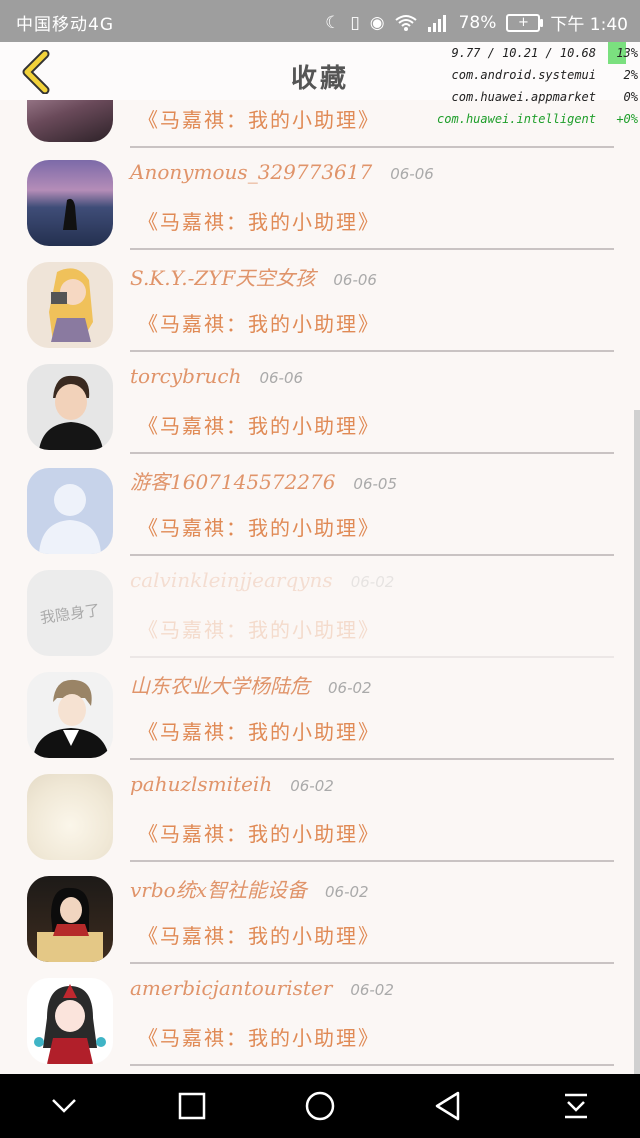 Image resolution: width=640 pixels, height=1138 pixels. What do you see at coordinates (320, 301) in the screenshot?
I see `list-item: S.K.Y.-ZYF天空女孩 06-06 《马嘉祺：我的小助理》` at bounding box center [320, 301].